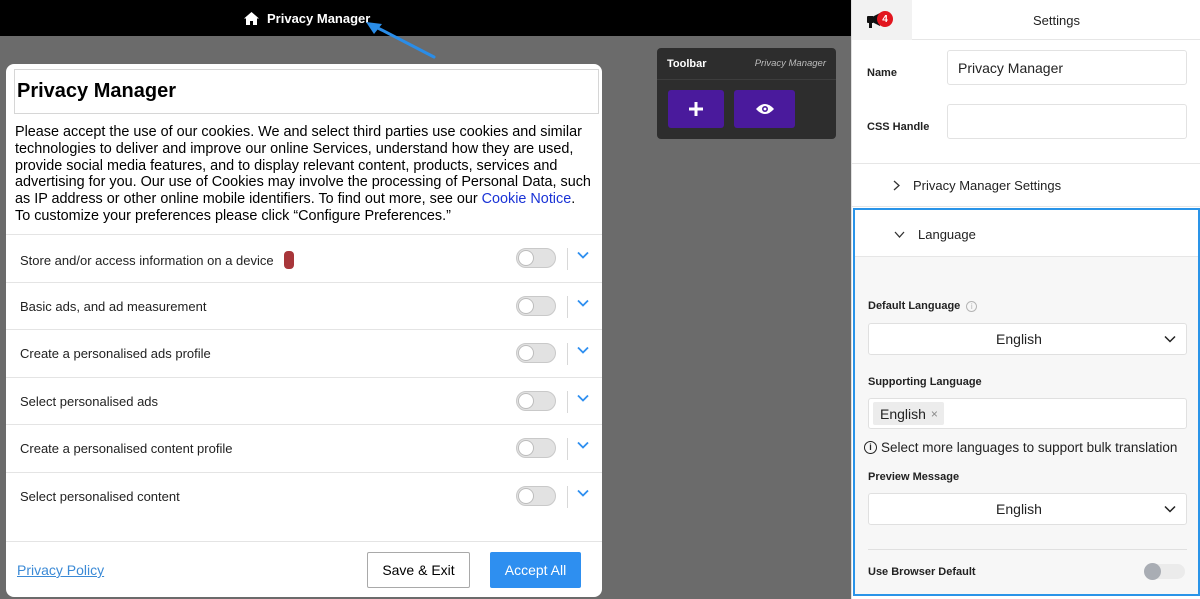 This screenshot has width=1200, height=599. I want to click on css-handle-input, so click(1067, 121).